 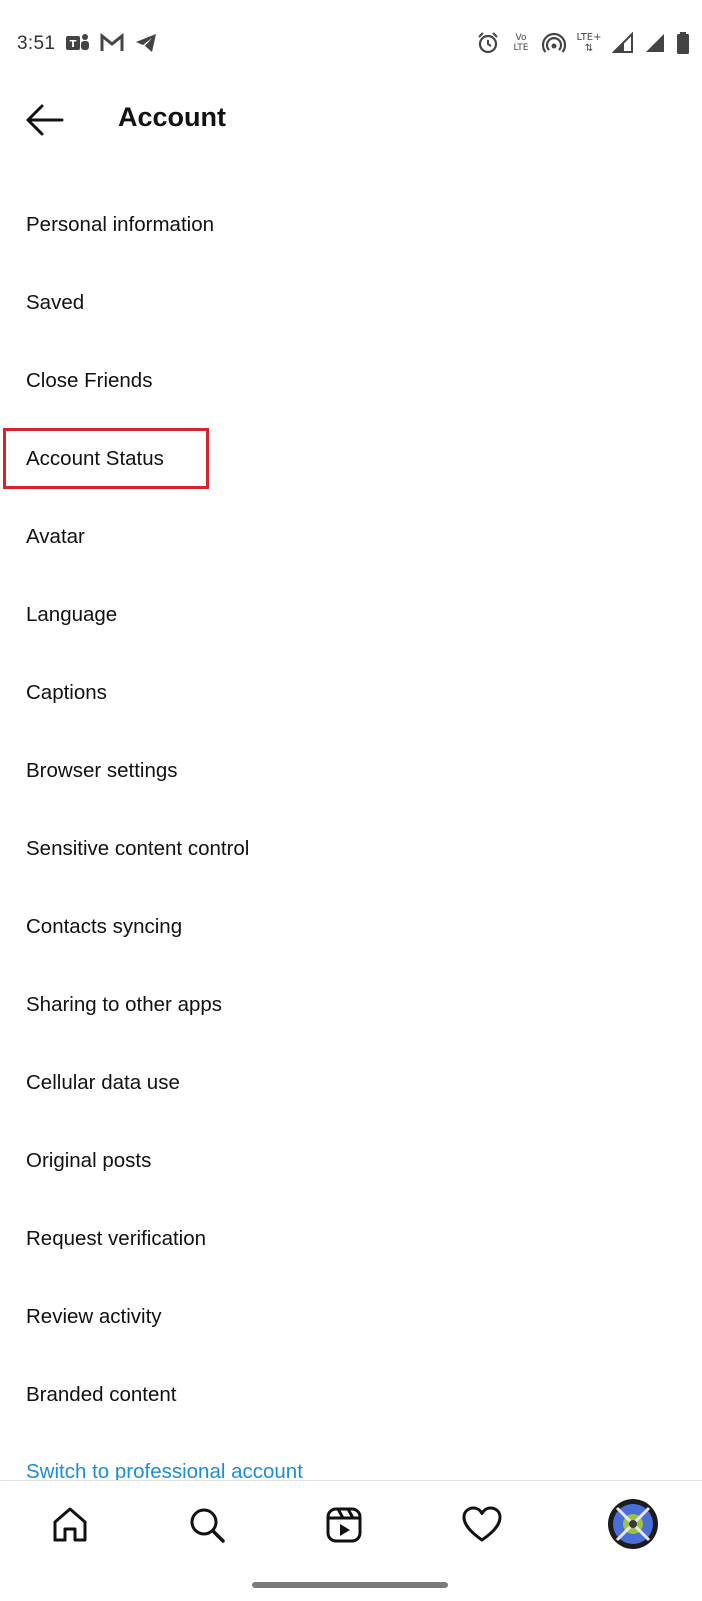 I want to click on page-title: Account, so click(x=172, y=117).